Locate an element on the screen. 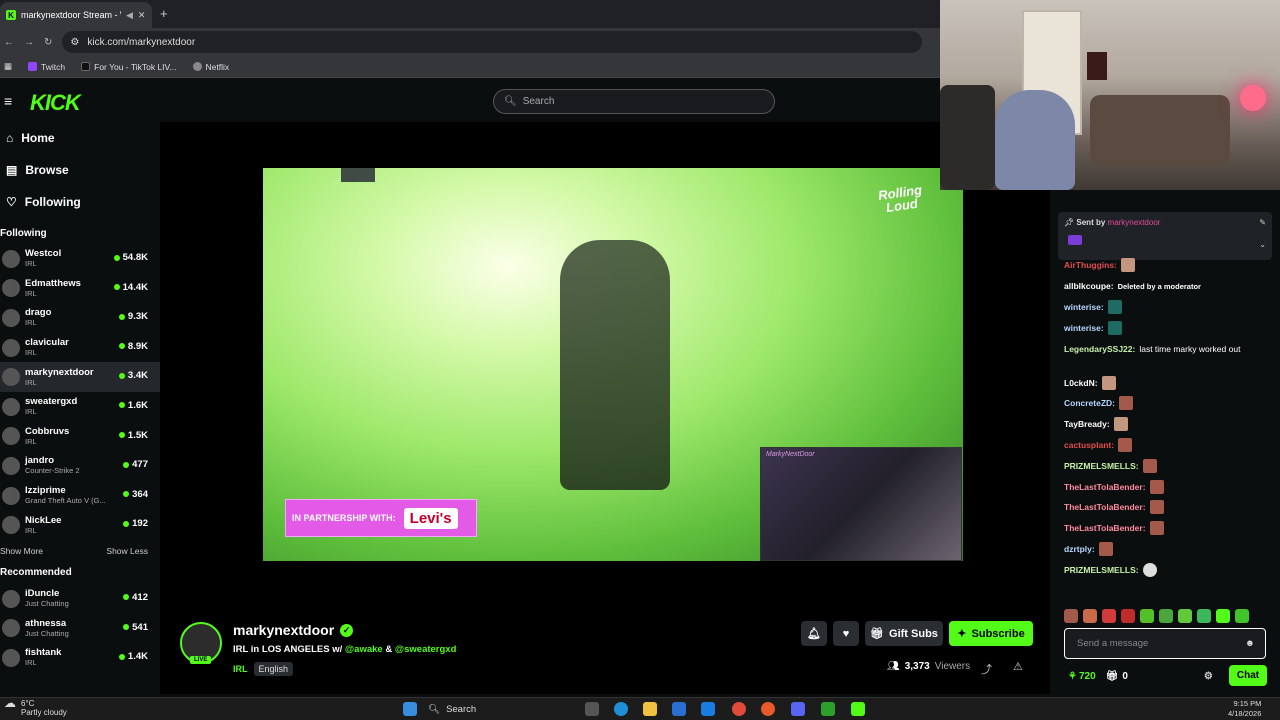 This screenshot has width=1280, height=720. settings-gear-icon: ⚙ is located at coordinates (1208, 676).